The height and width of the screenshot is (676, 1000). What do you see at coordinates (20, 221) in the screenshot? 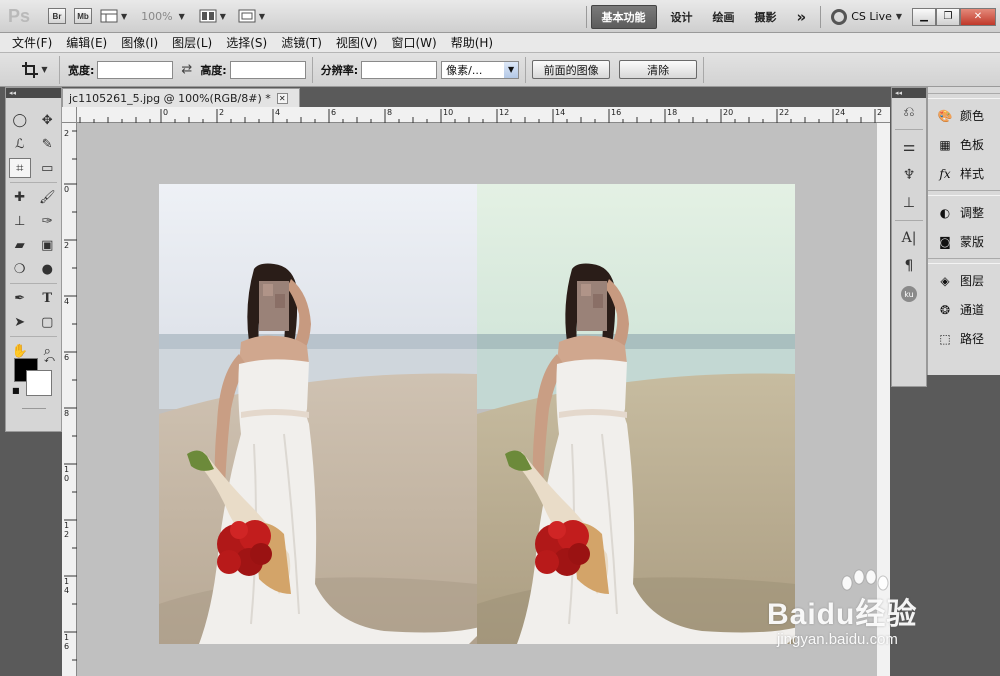
I see `stamp-tool-icon: ⊥` at bounding box center [20, 221].